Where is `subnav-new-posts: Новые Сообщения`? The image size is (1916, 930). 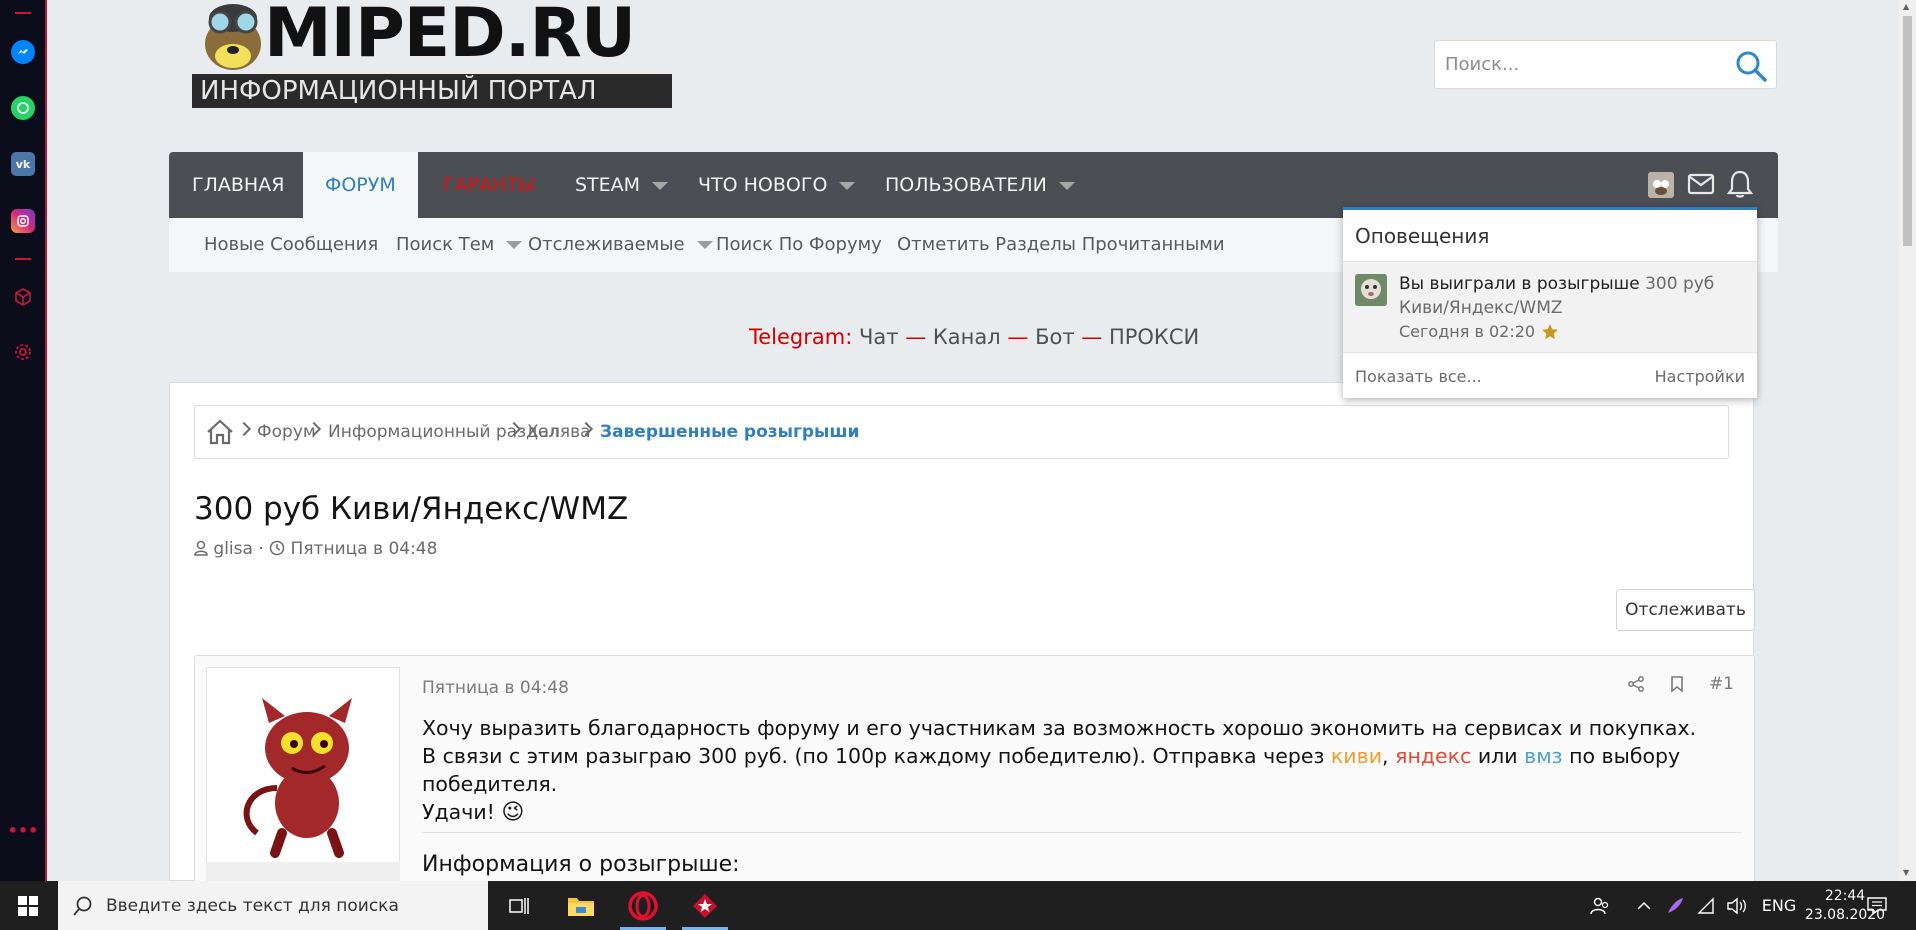
subnav-new-posts: Новые Сообщения is located at coordinates (291, 245).